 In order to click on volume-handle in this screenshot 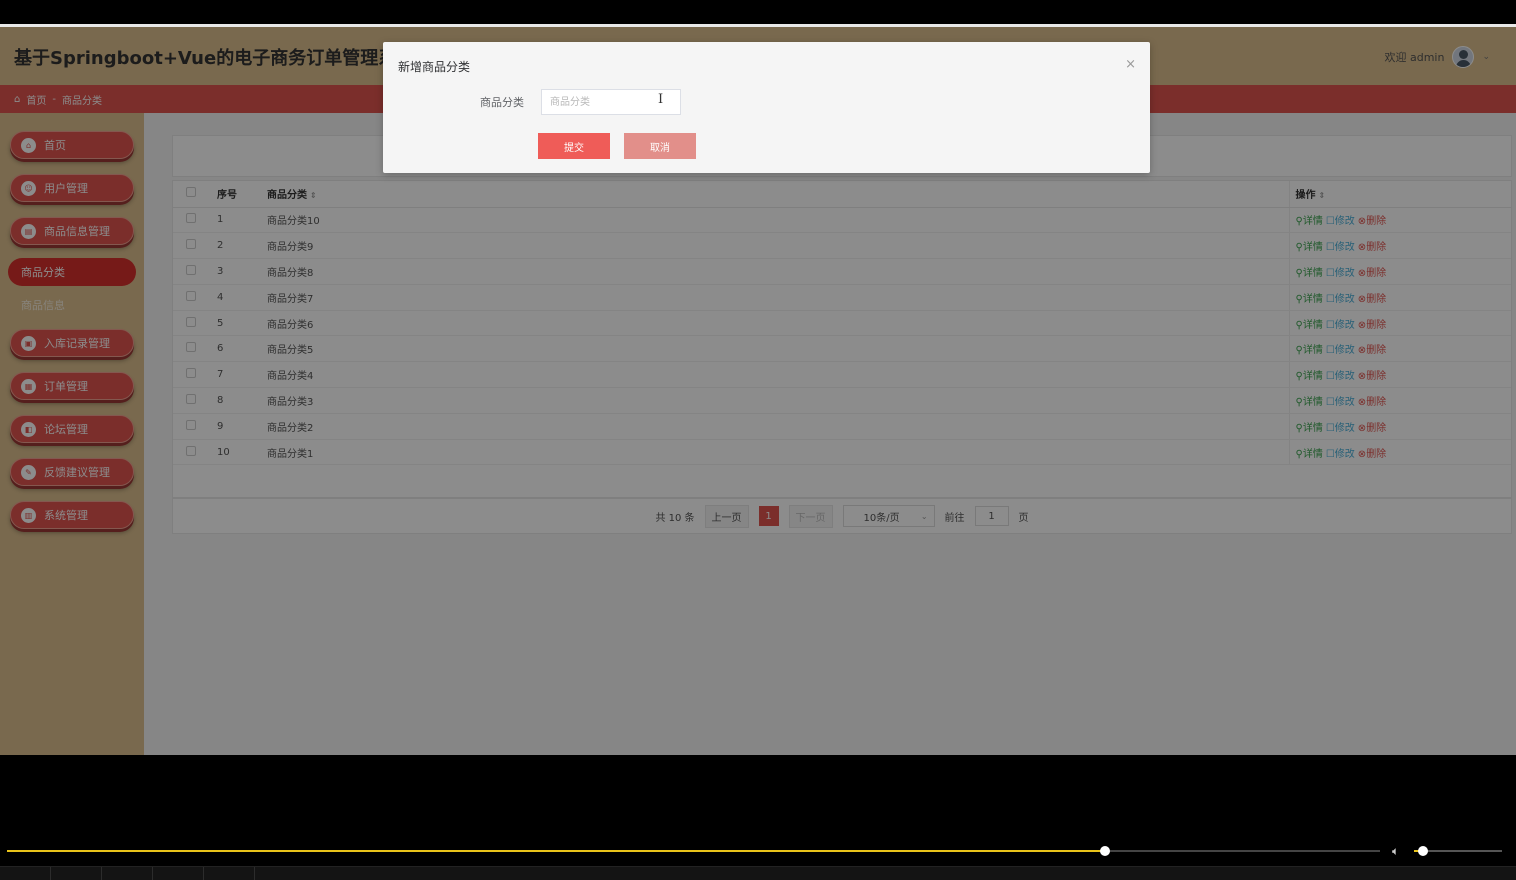, I will do `click(1422, 851)`.